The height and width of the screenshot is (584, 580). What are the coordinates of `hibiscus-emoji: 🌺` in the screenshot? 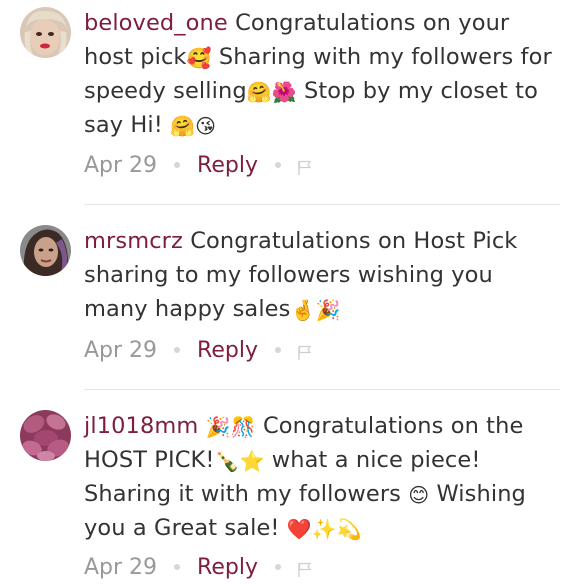 It's located at (284, 92).